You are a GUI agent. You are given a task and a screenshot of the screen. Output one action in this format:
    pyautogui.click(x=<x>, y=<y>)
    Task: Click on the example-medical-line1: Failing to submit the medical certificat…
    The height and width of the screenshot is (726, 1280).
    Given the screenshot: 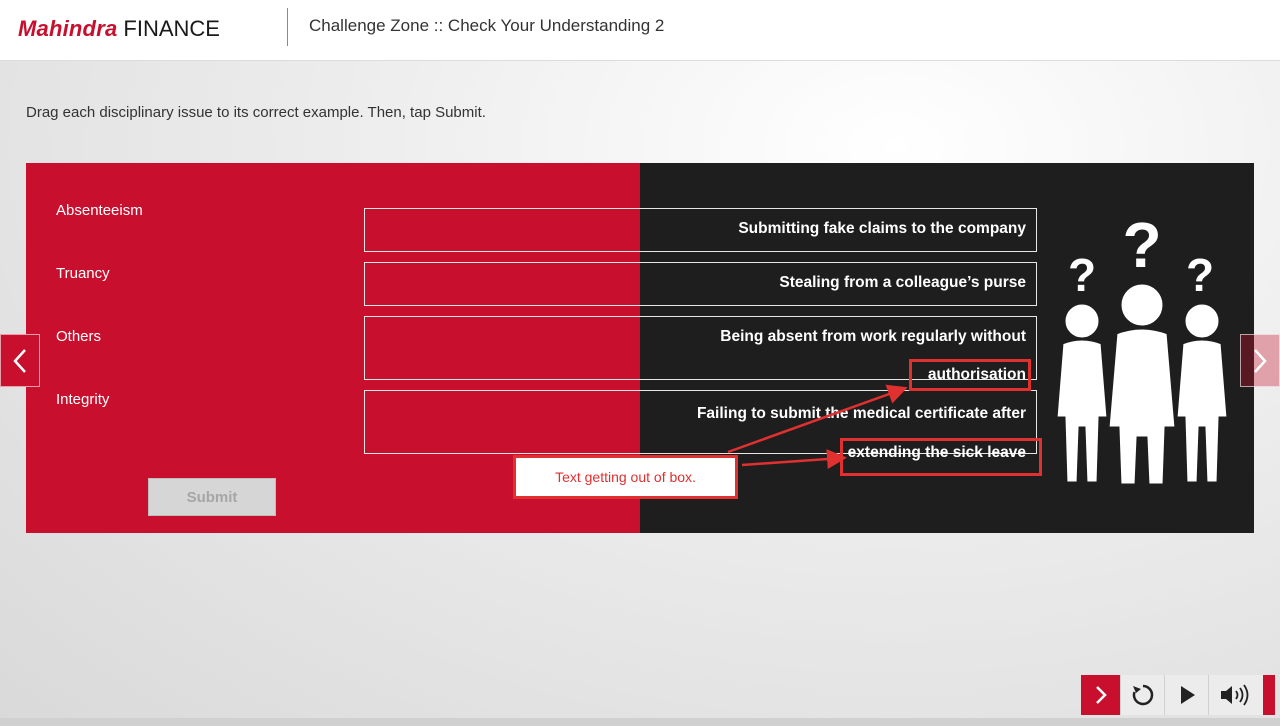 What is the action you would take?
    pyautogui.click(x=861, y=413)
    